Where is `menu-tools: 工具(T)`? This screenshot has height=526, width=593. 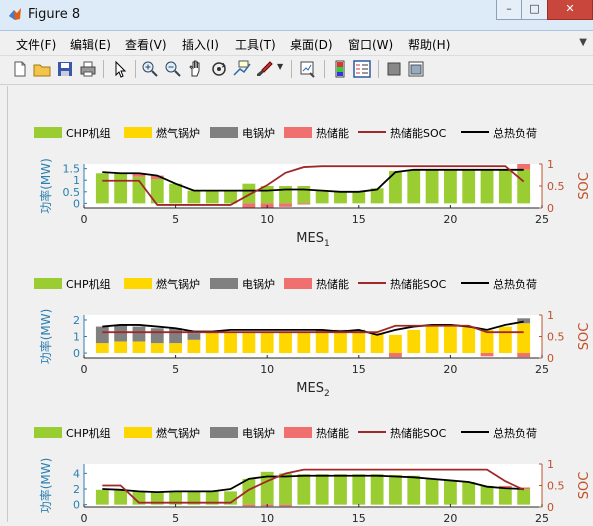
menu-tools: 工具(T) is located at coordinates (255, 44).